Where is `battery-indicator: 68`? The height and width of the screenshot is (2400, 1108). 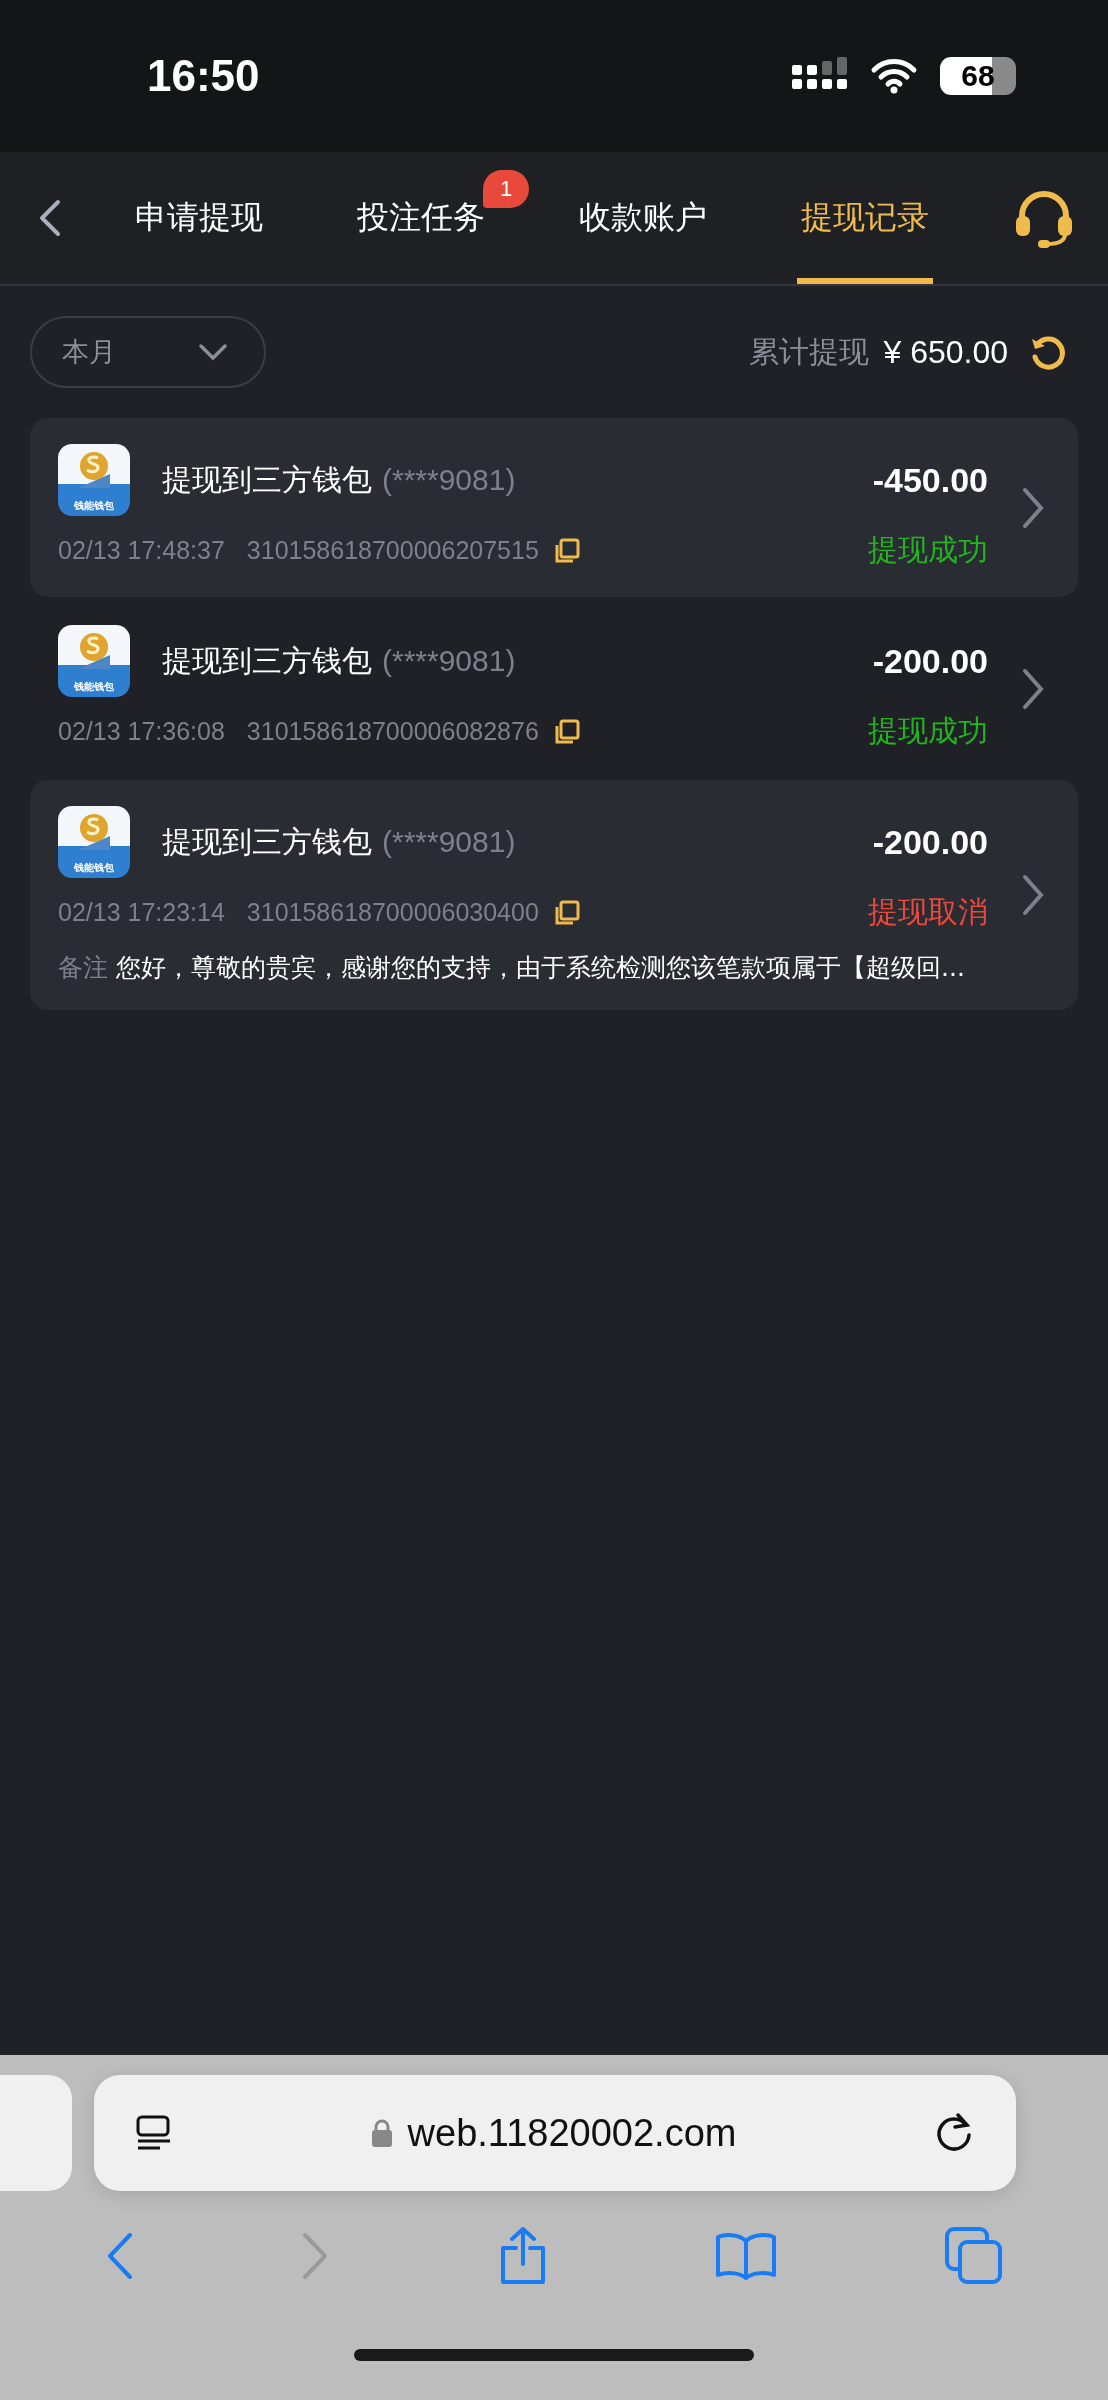
battery-indicator: 68 is located at coordinates (978, 76).